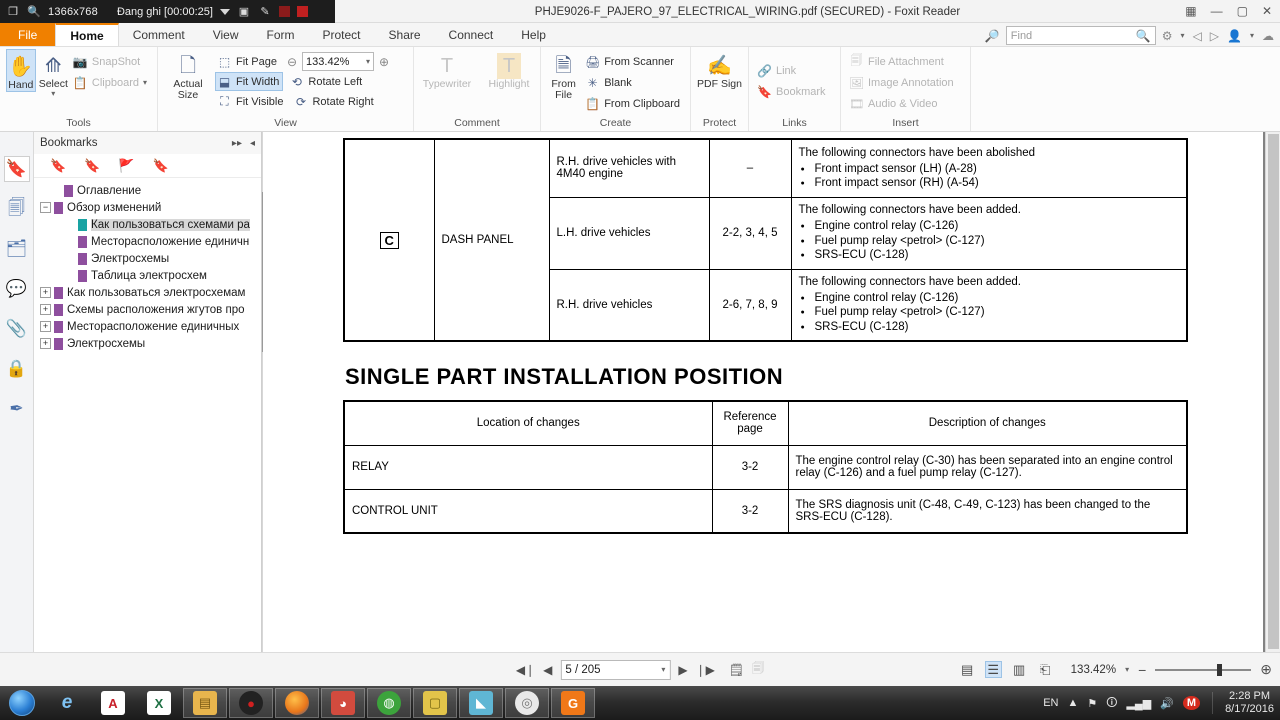 The width and height of the screenshot is (1280, 720). What do you see at coordinates (1267, 11) in the screenshot?
I see `close-button: ✕` at bounding box center [1267, 11].